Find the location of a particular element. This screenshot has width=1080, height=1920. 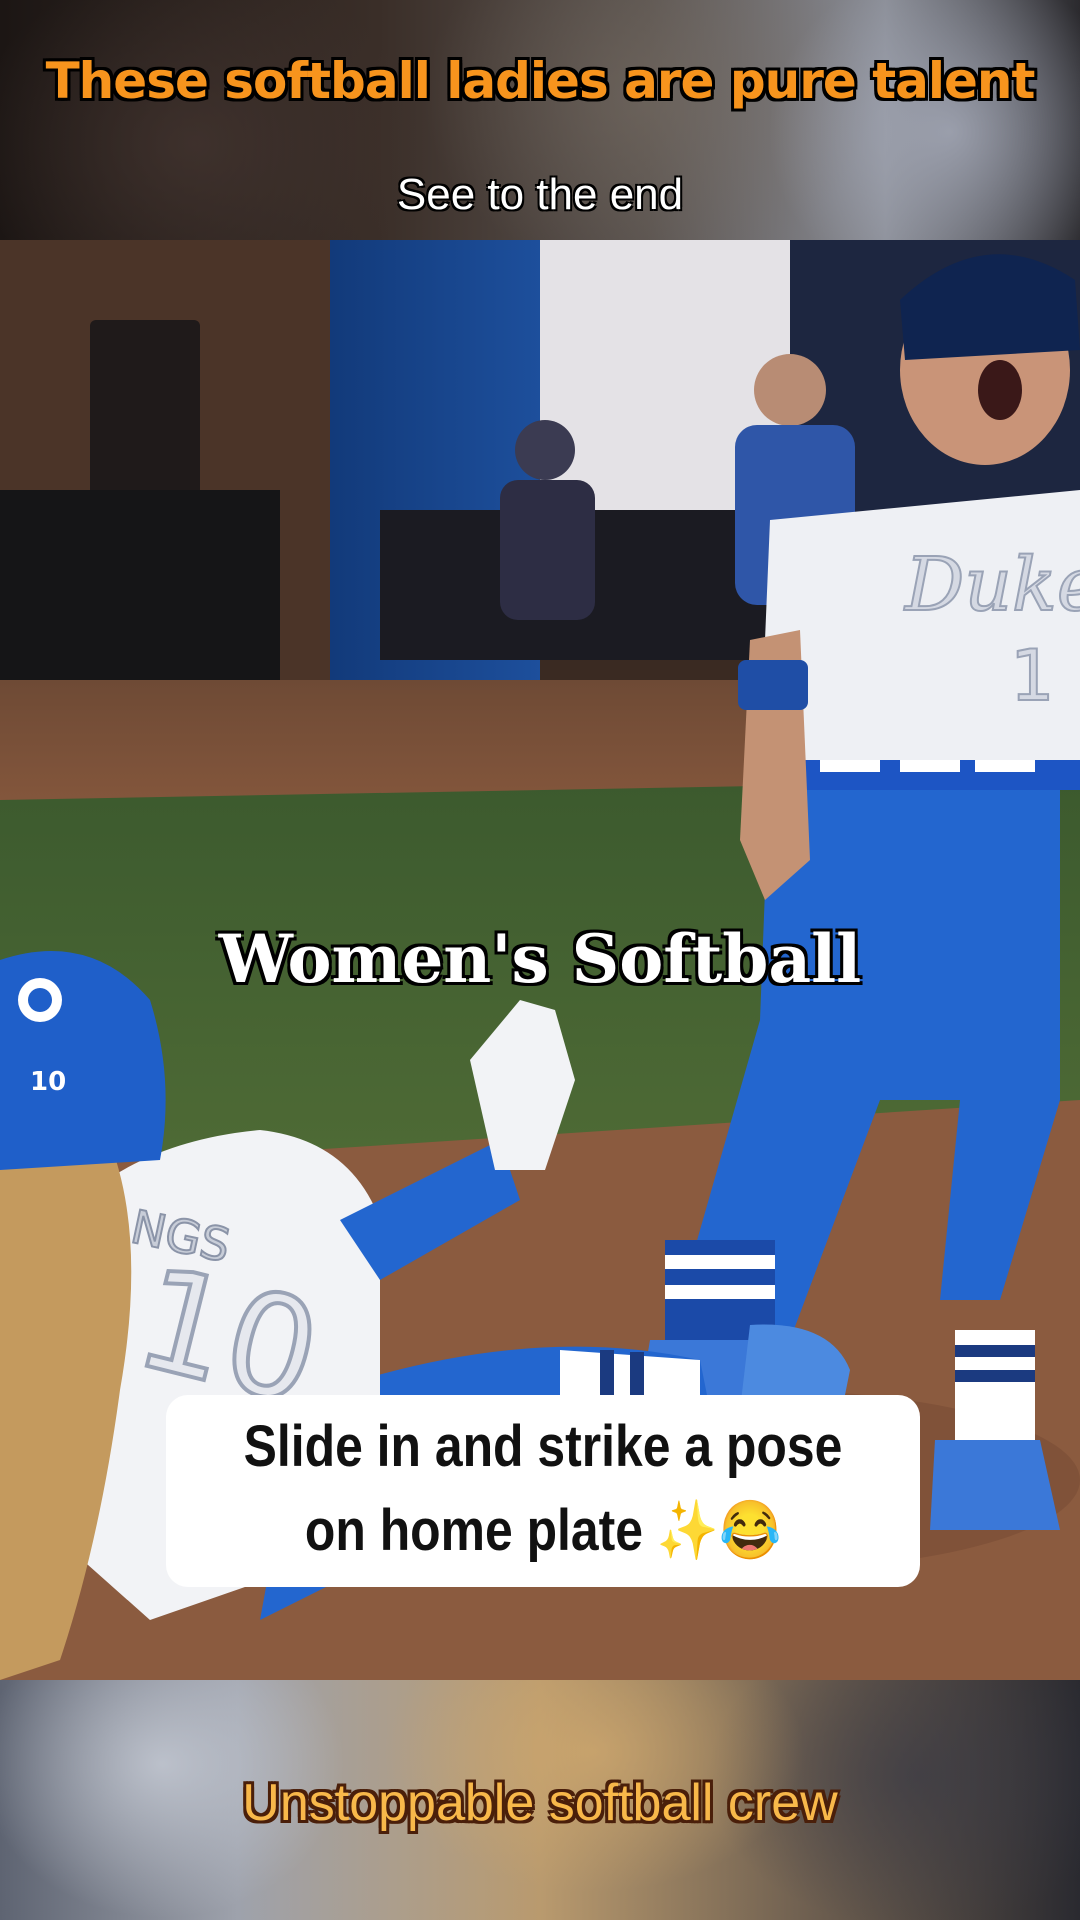

jersey-lettering: Duke is located at coordinates (991, 585).